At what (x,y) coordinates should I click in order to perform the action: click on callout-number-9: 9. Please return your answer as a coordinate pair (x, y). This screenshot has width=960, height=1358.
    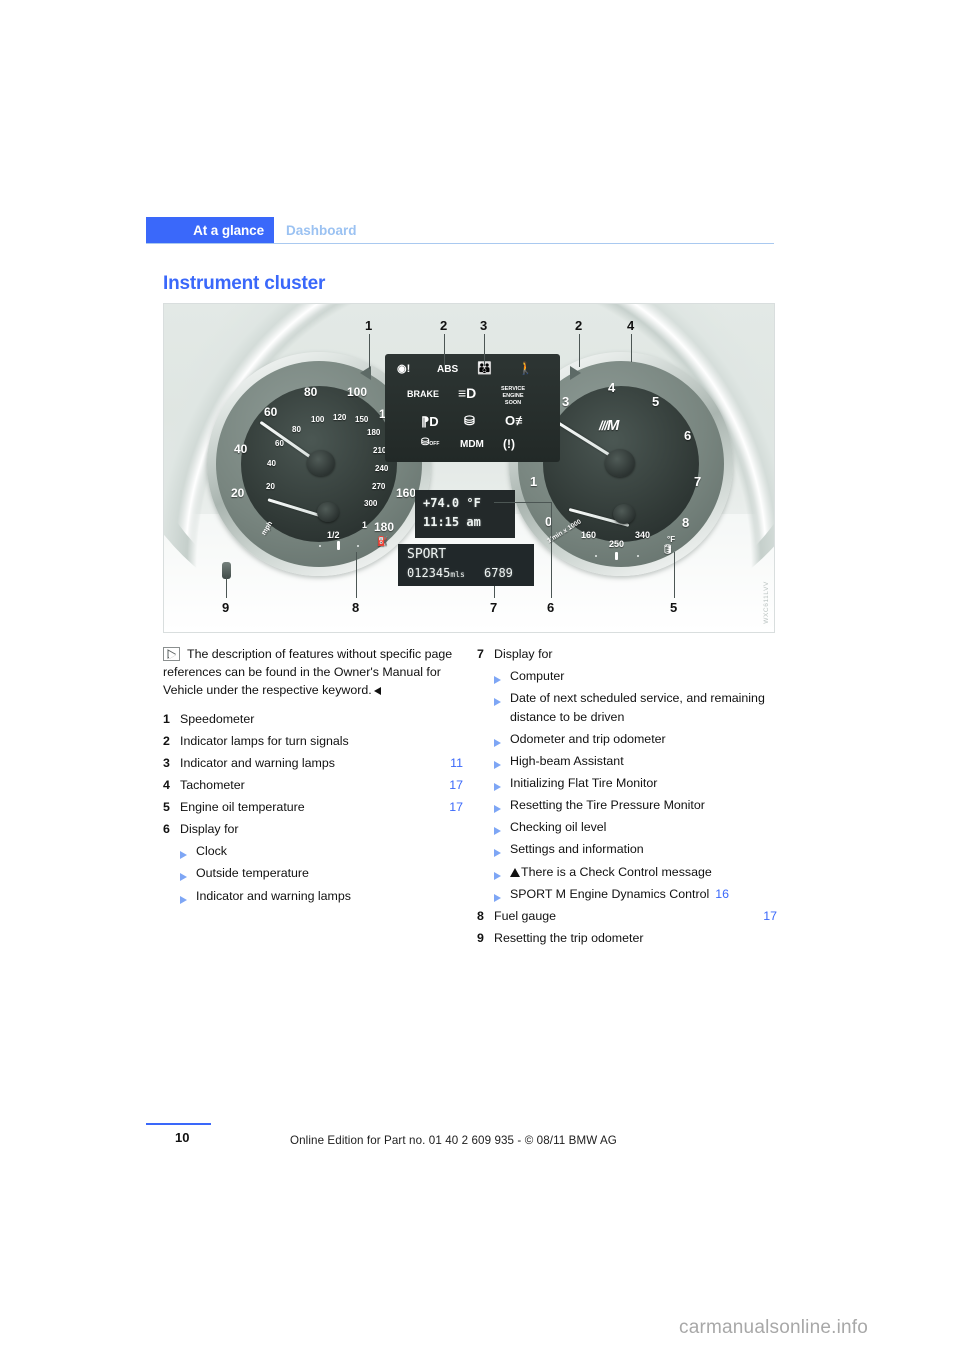
    Looking at the image, I should click on (226, 607).